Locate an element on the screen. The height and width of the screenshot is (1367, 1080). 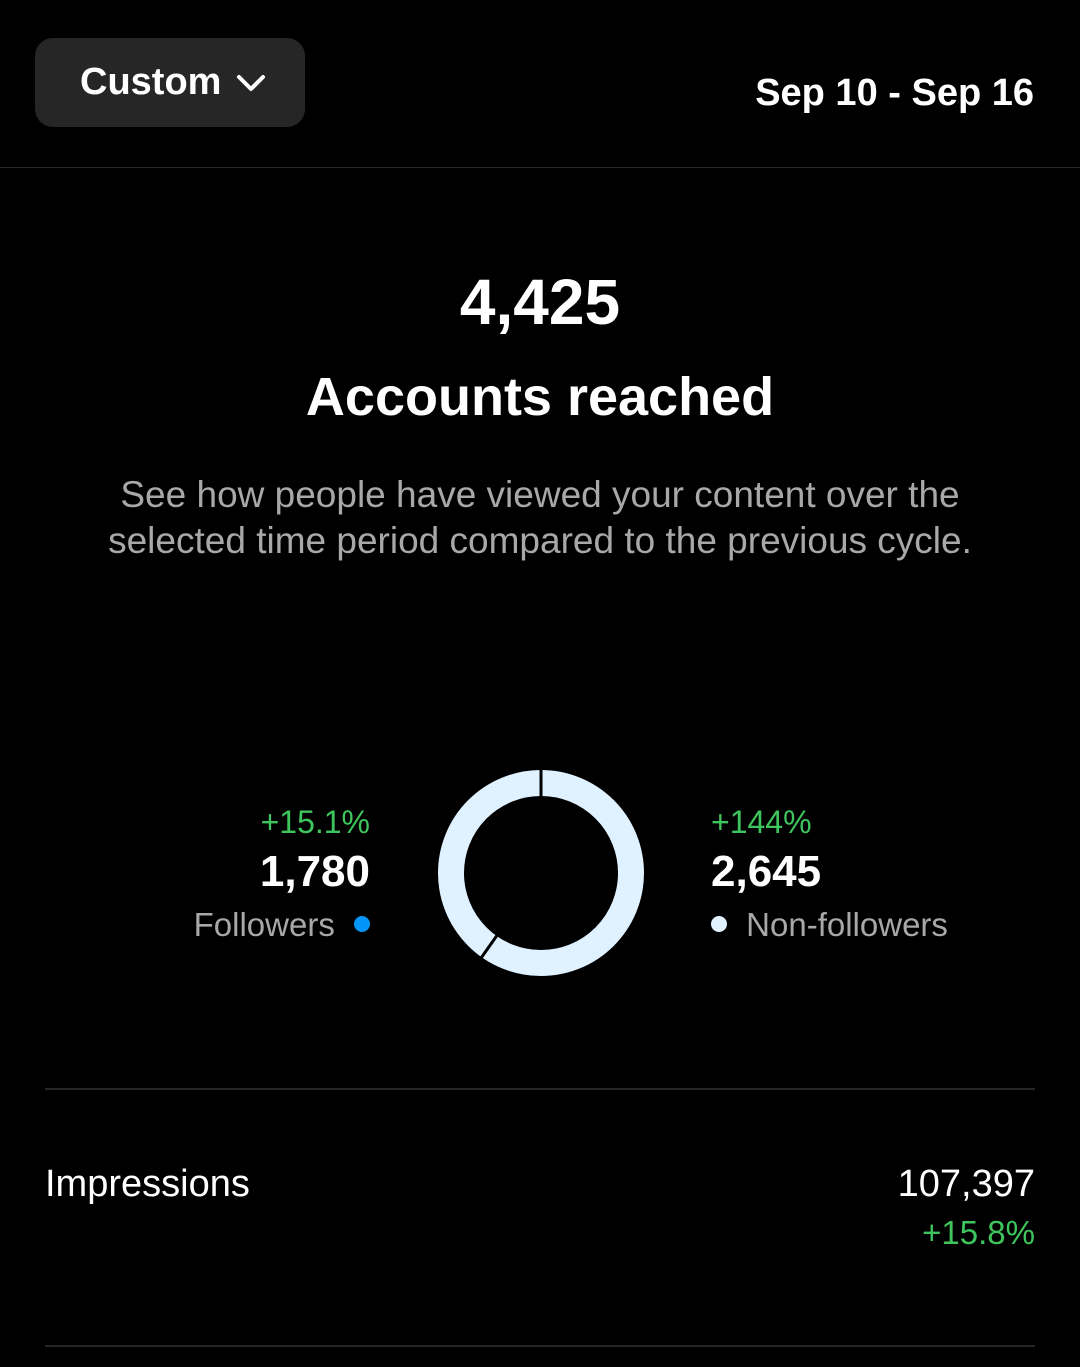
impressions-delta: +15.8% is located at coordinates (978, 1232).